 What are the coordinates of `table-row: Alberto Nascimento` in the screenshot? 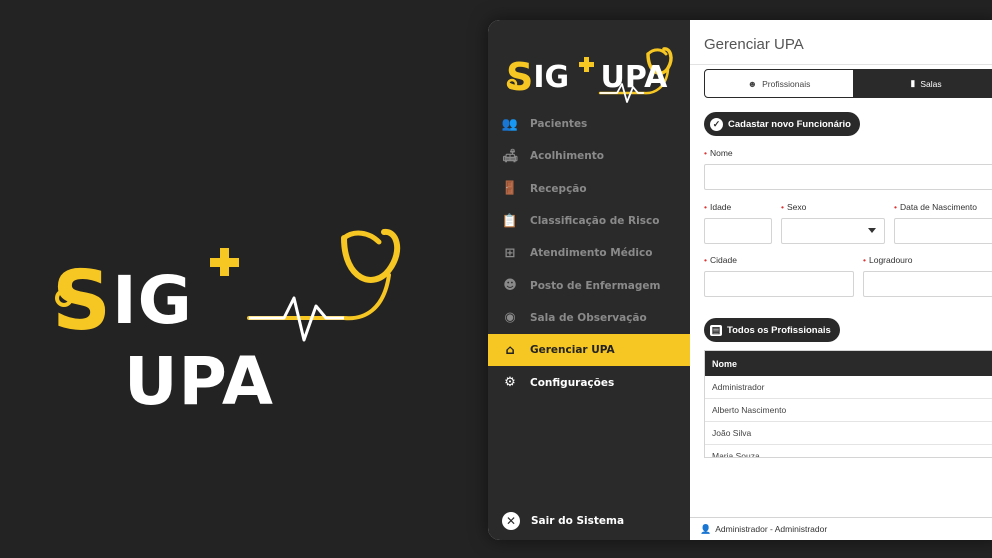 It's located at (848, 410).